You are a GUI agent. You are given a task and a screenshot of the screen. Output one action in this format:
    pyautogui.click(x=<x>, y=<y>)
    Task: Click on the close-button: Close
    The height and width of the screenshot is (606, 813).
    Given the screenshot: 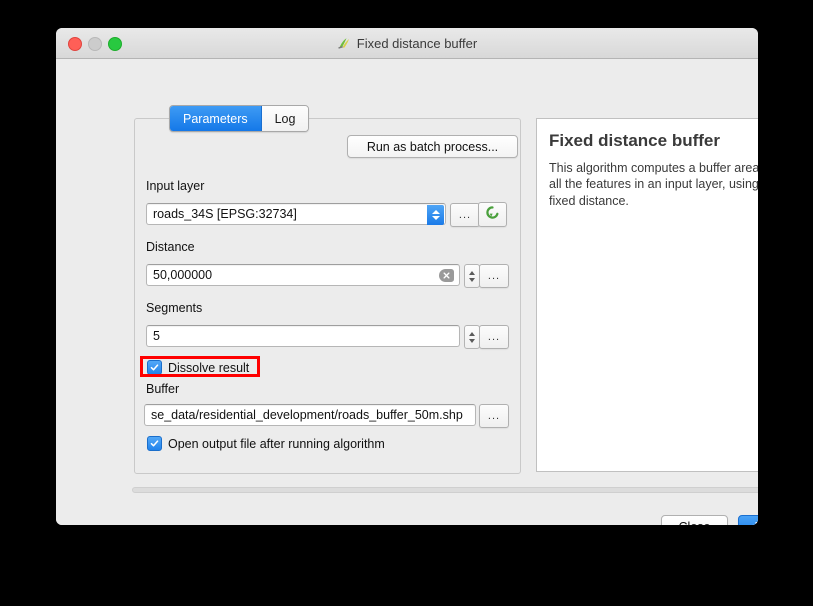 What is the action you would take?
    pyautogui.click(x=694, y=520)
    